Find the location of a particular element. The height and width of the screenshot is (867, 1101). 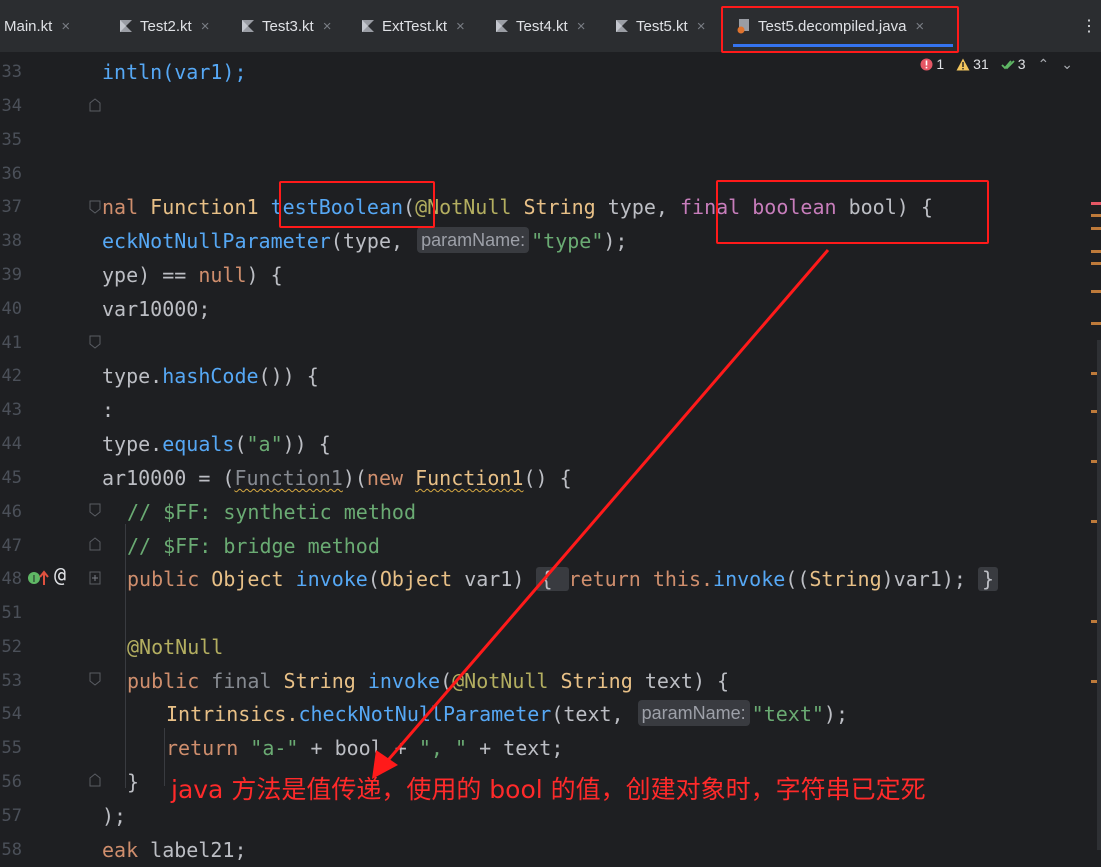

line-number: 55 is located at coordinates (11, 748).